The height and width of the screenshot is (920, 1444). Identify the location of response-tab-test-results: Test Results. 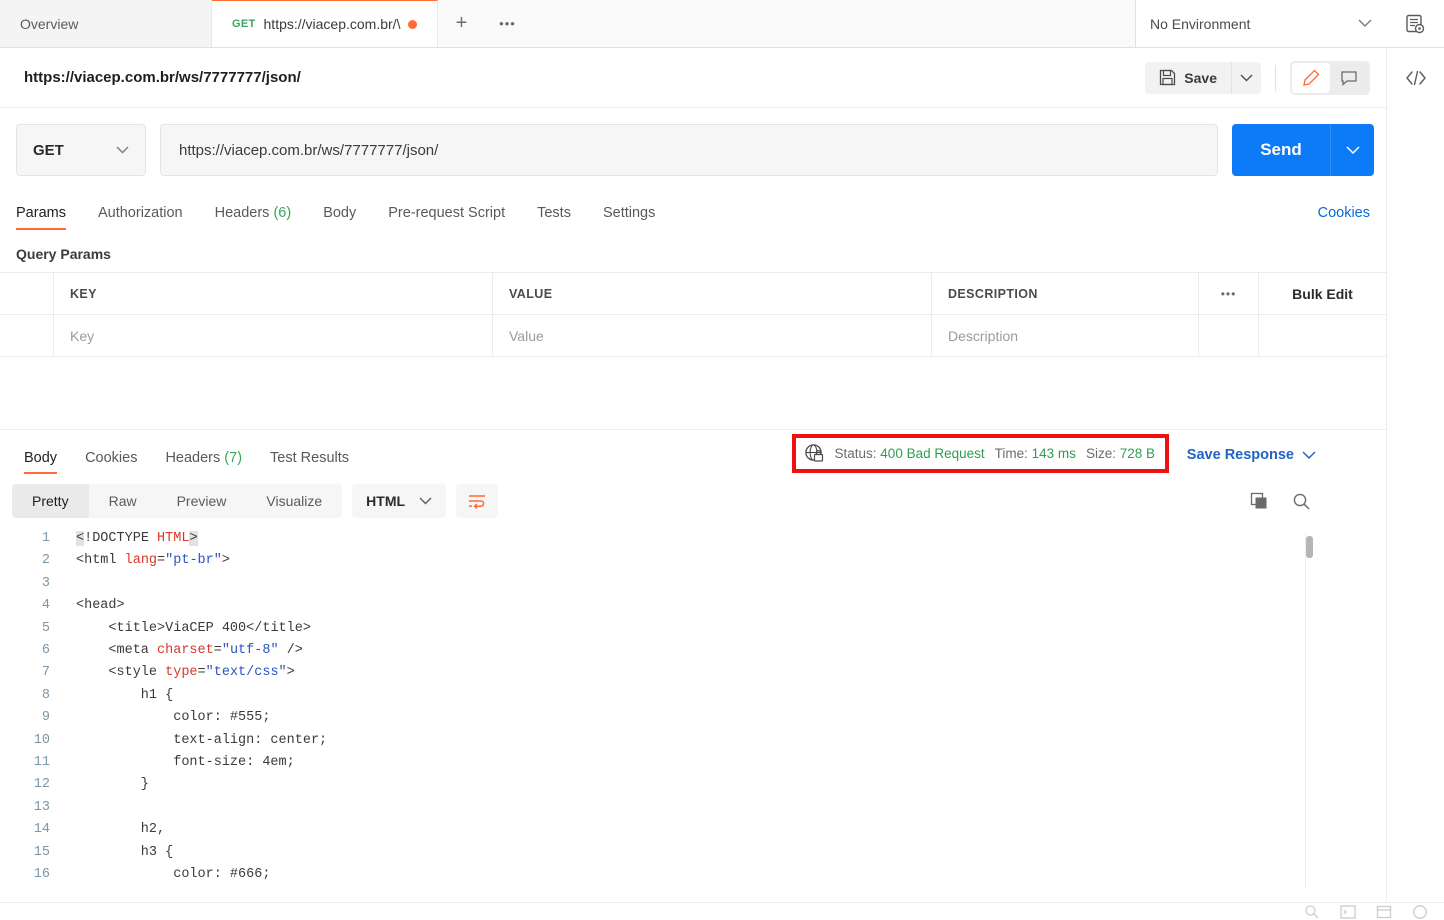
(309, 462).